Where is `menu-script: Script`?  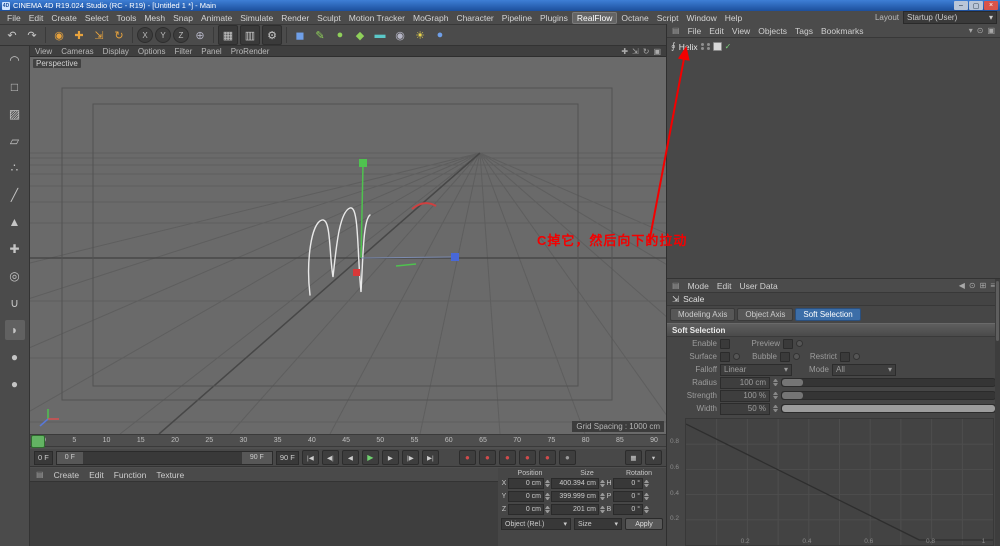
menu-script: Script is located at coordinates (668, 18).